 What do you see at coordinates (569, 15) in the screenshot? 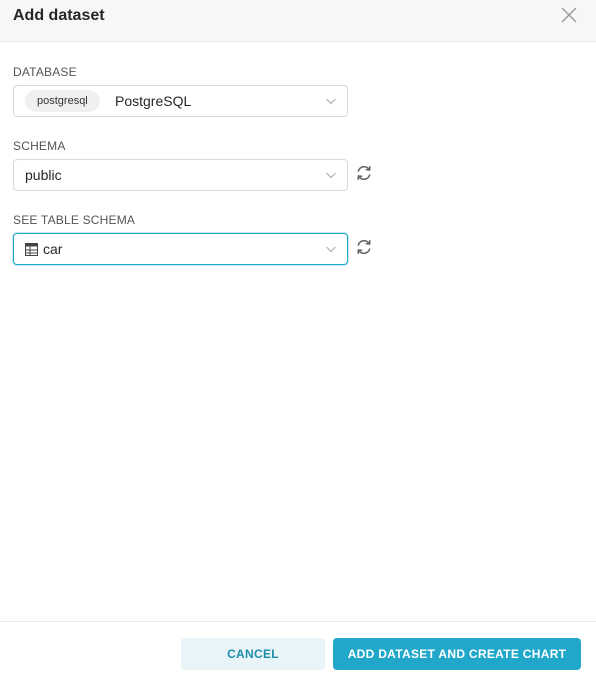
I see `close-icon` at bounding box center [569, 15].